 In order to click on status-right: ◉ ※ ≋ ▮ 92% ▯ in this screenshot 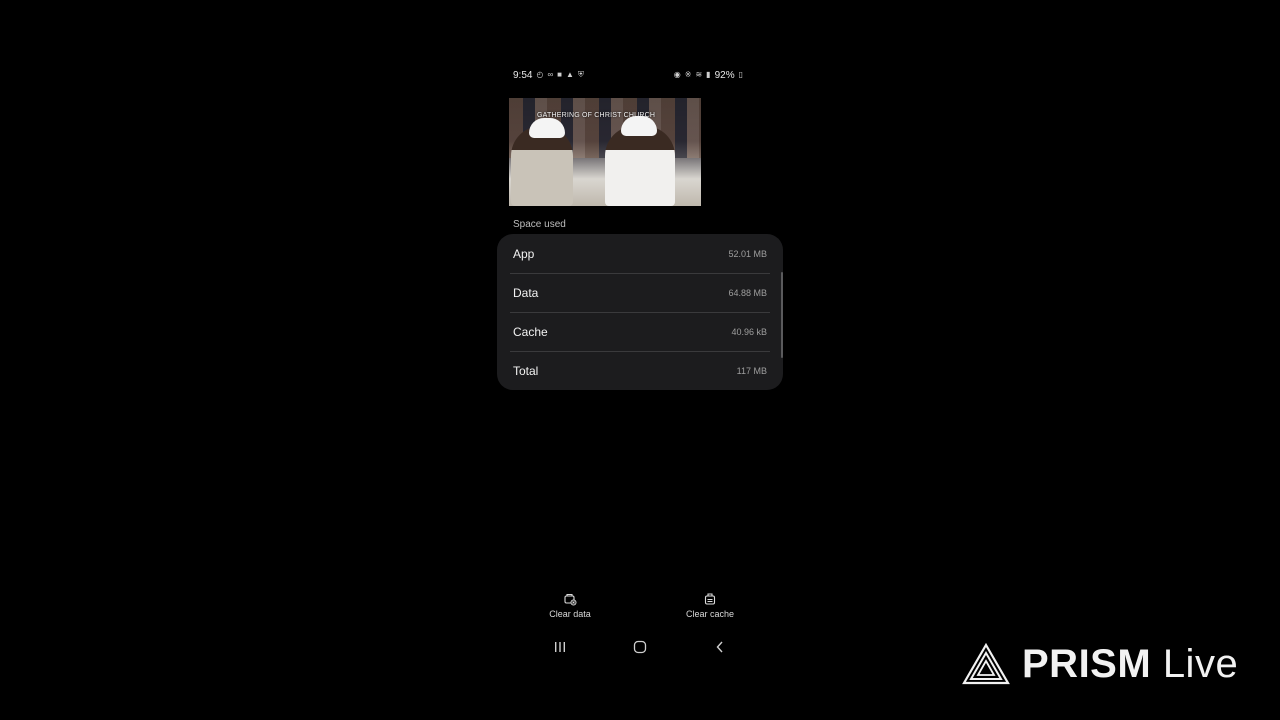, I will do `click(708, 75)`.